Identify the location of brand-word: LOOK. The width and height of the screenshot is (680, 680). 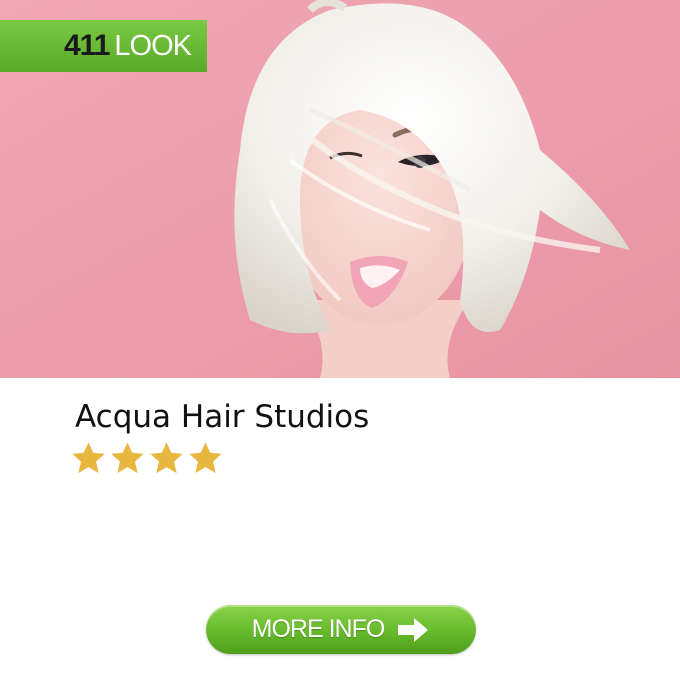
(153, 45).